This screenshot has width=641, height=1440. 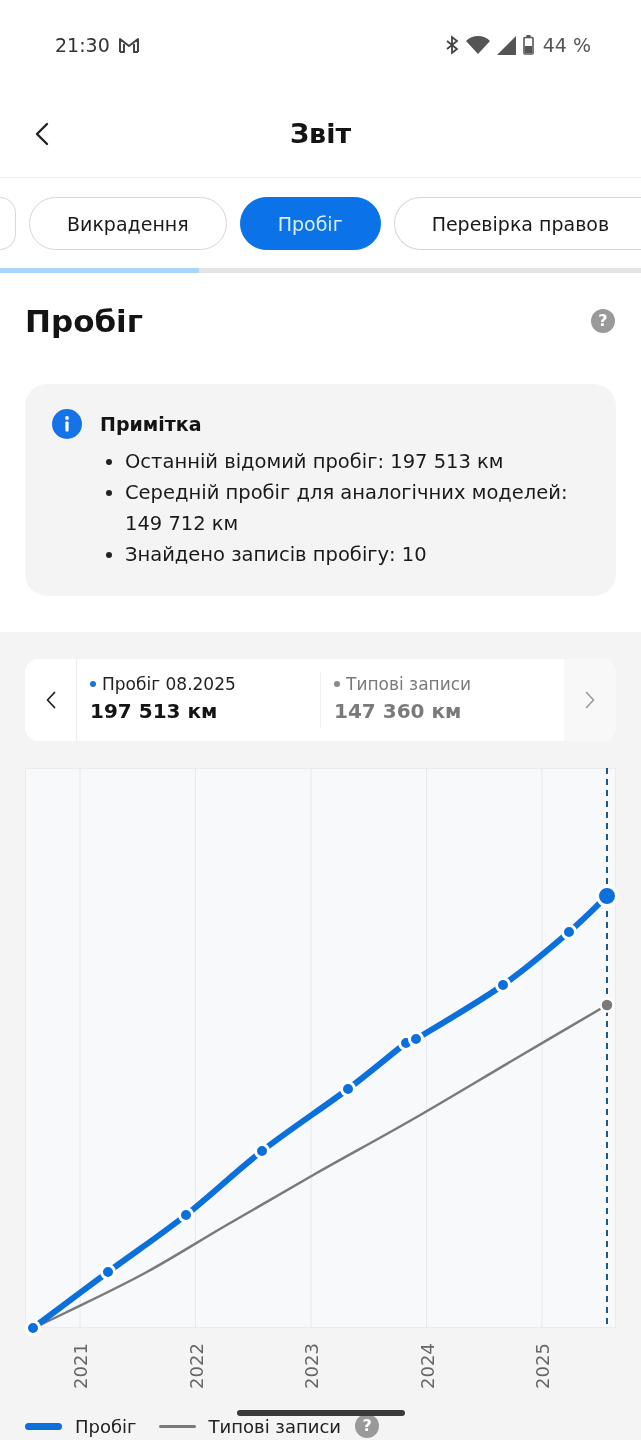 I want to click on clock-time: 21:30, so click(x=82, y=45).